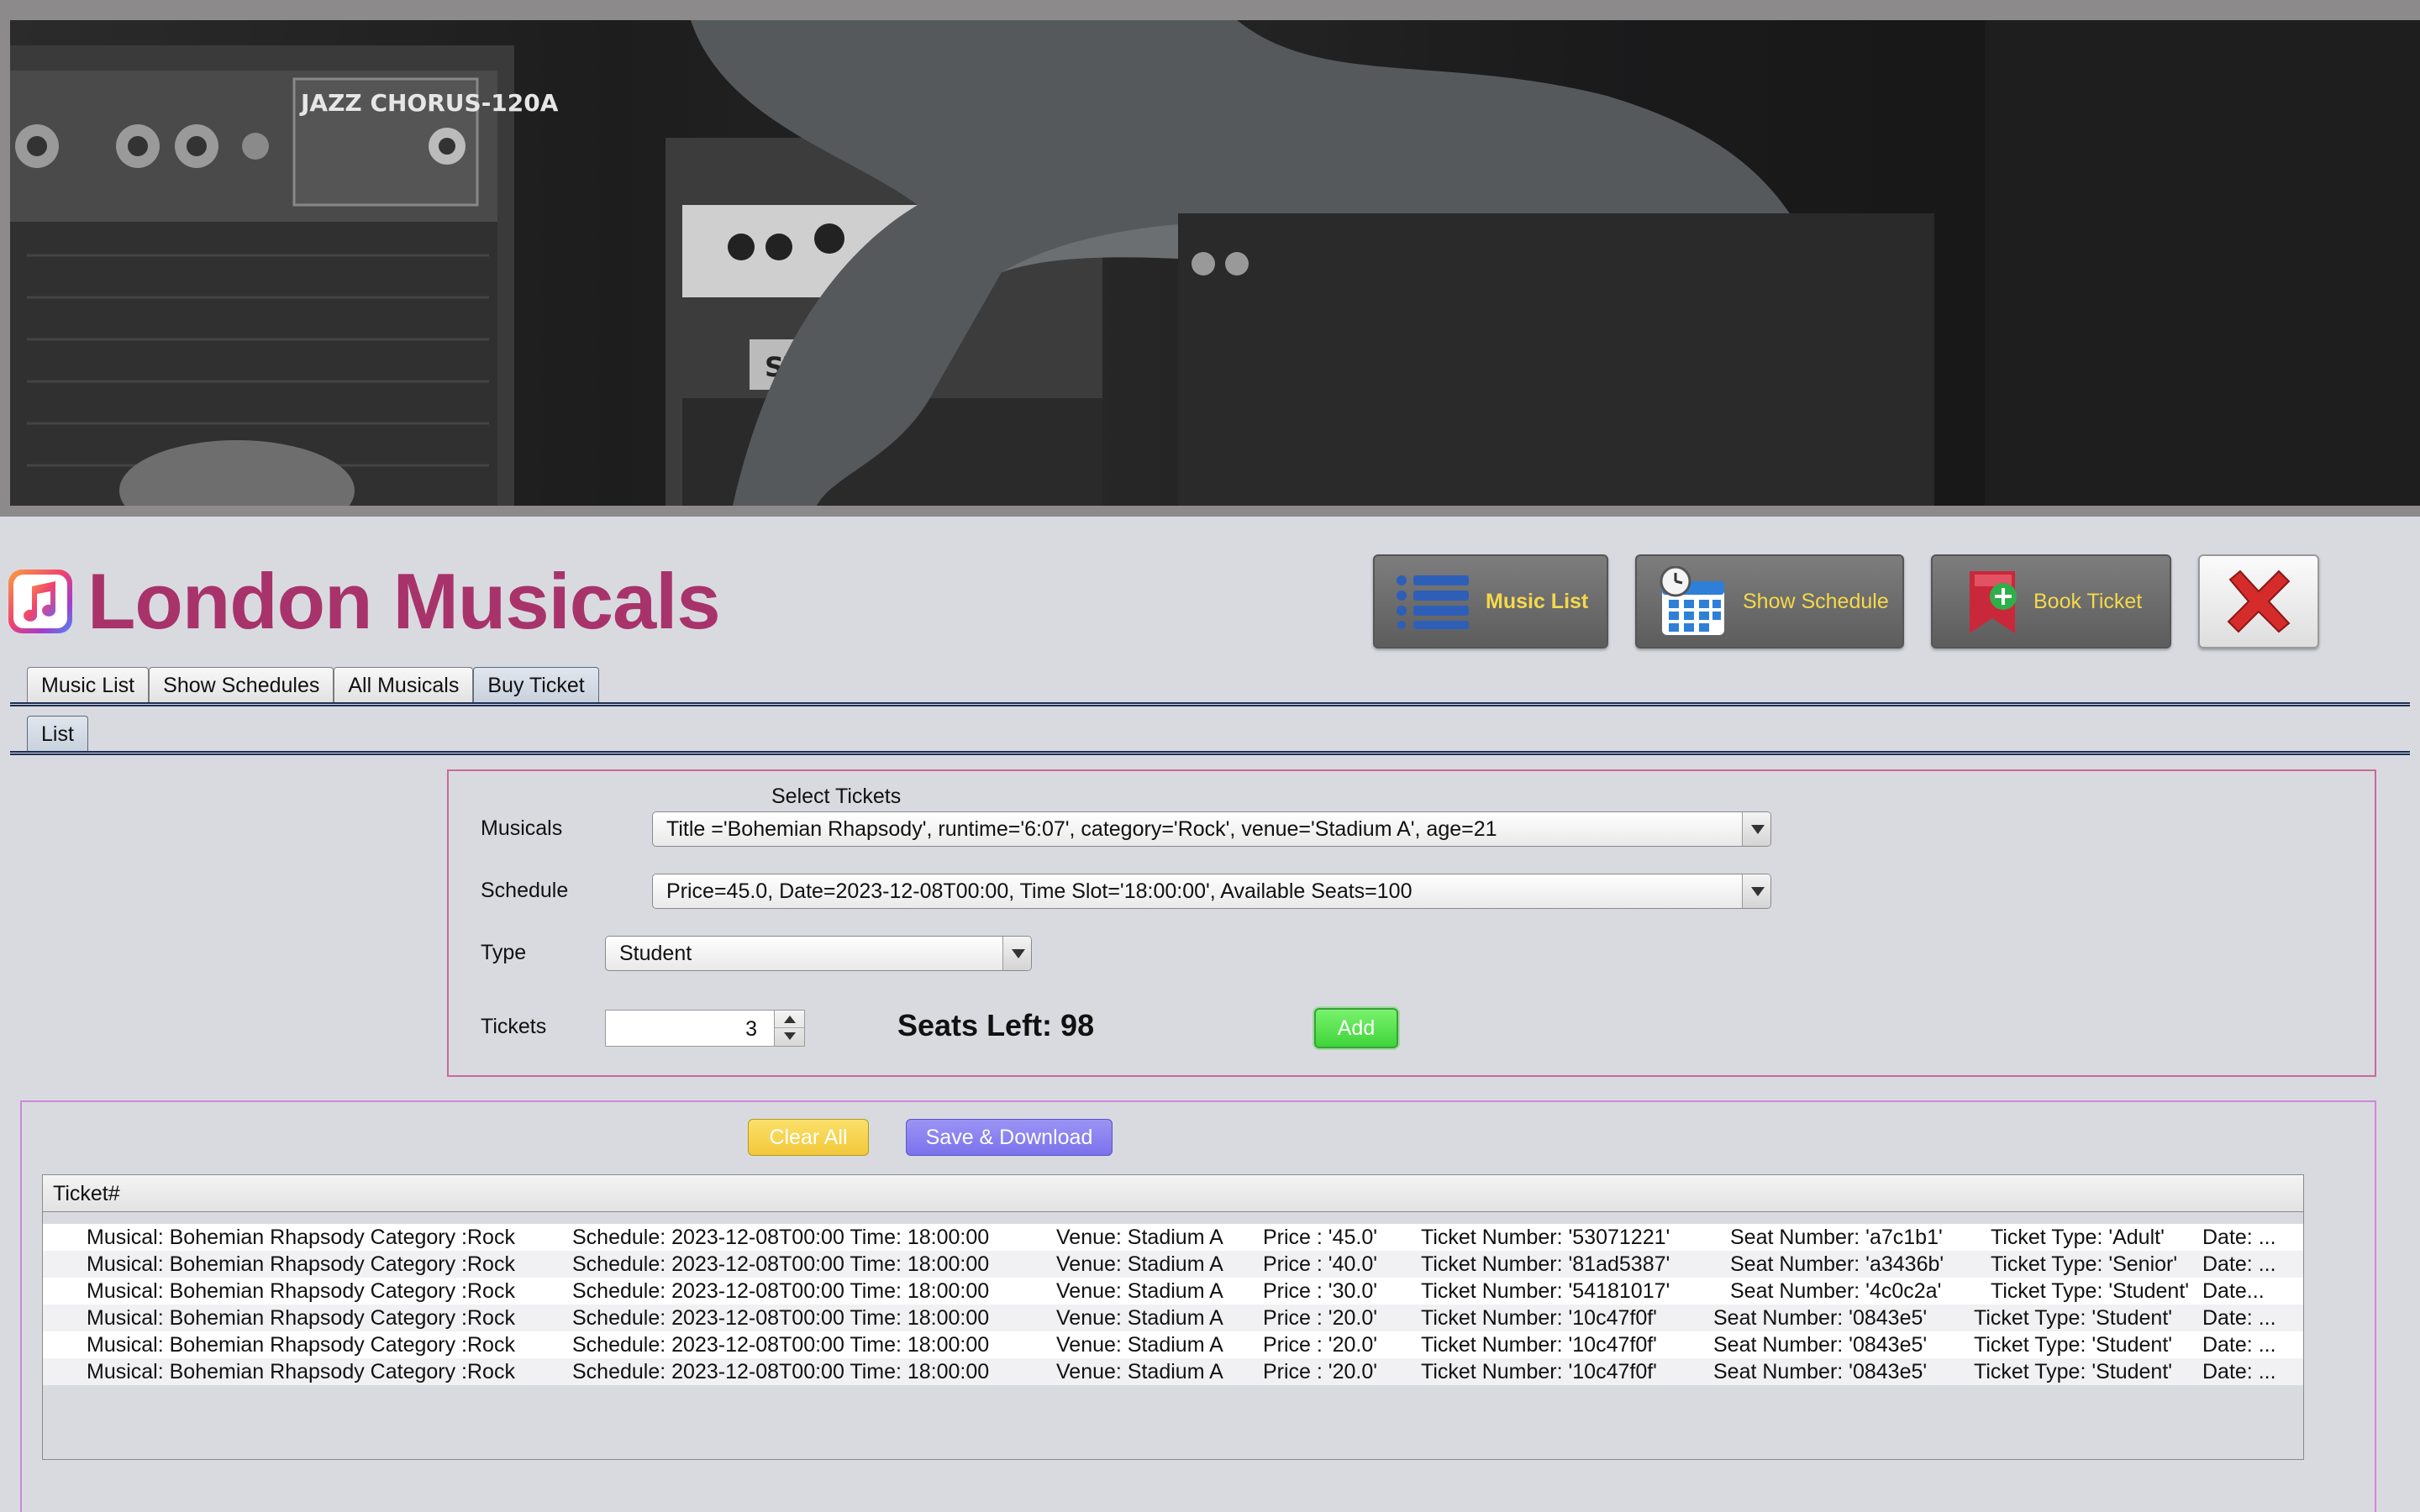  What do you see at coordinates (2088, 601) in the screenshot?
I see `book-ticket-label: Book Ticket` at bounding box center [2088, 601].